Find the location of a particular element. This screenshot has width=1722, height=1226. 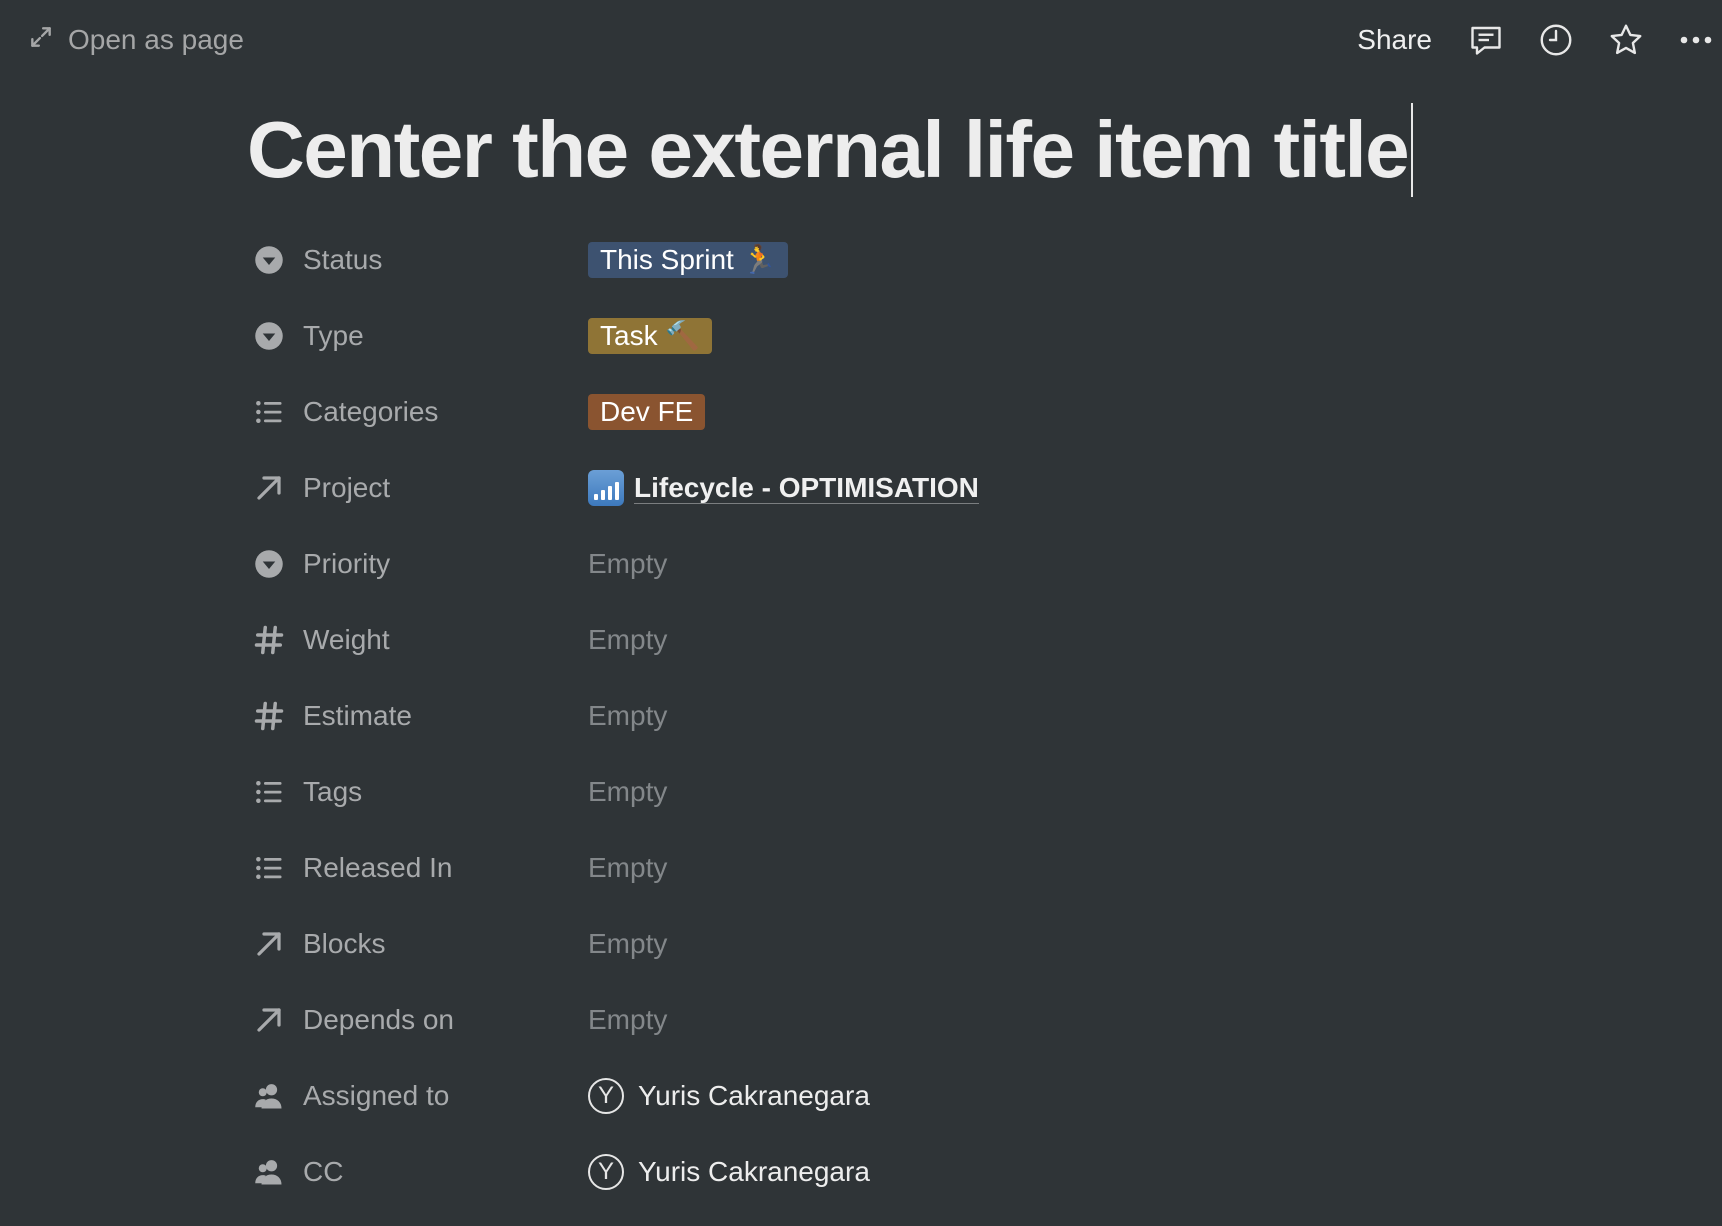

category-tag: Dev FE is located at coordinates (647, 412).